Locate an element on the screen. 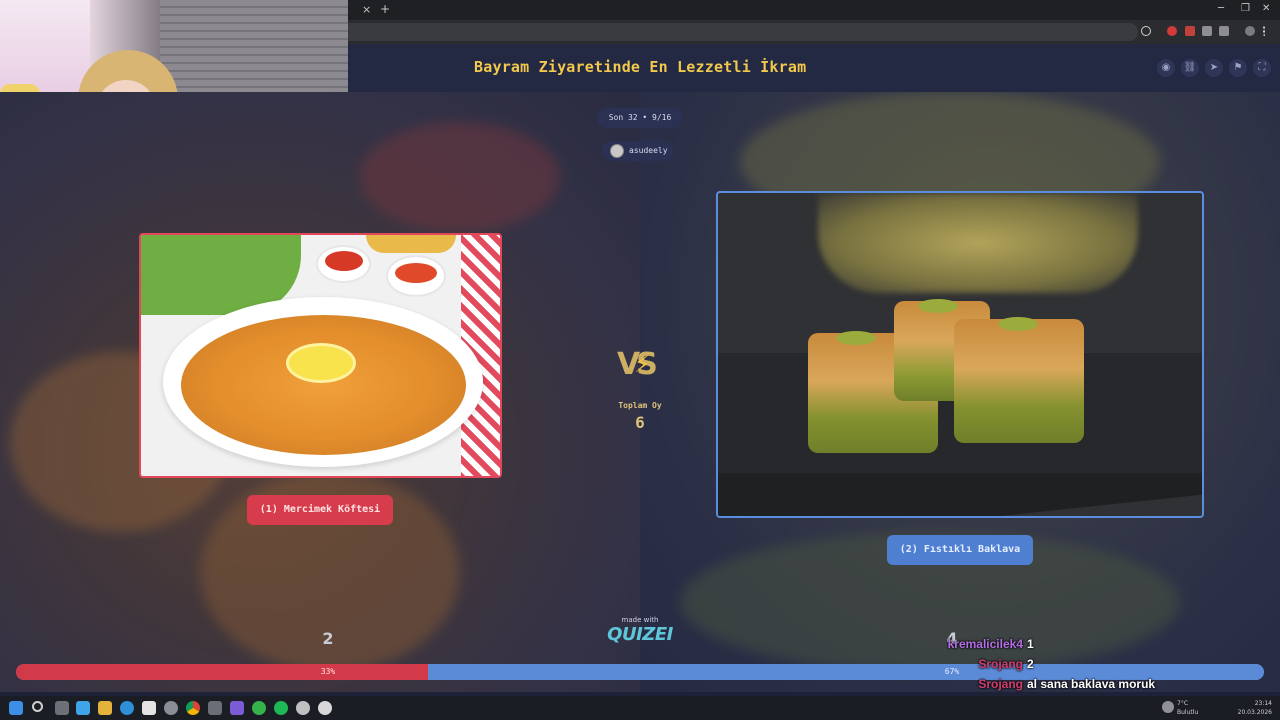  left-vote-count: 2 is located at coordinates (328, 638).